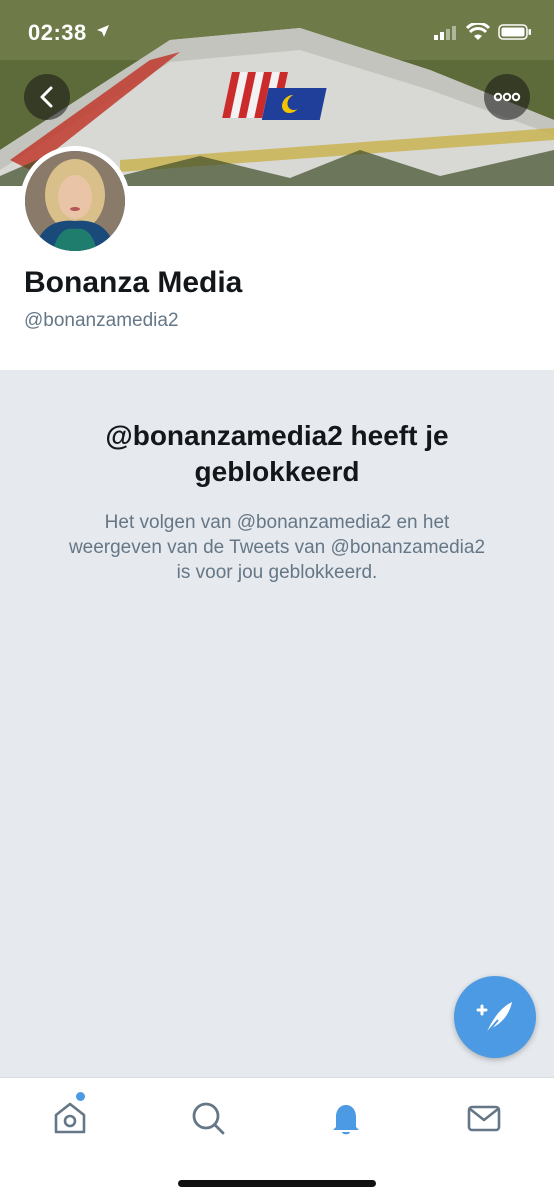 This screenshot has width=554, height=1201. I want to click on status-time: 02:38, so click(57, 32).